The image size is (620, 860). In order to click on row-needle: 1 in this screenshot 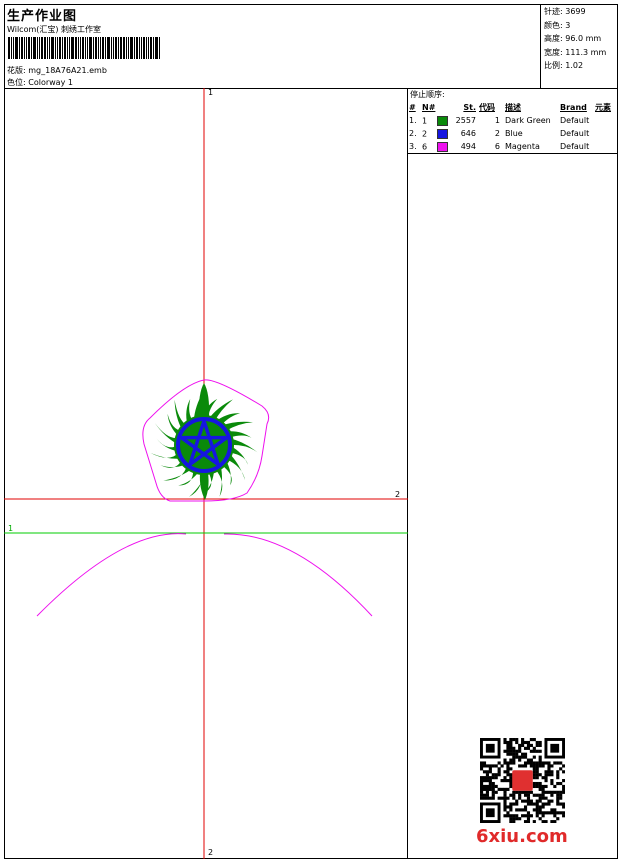, I will do `click(437, 120)`.